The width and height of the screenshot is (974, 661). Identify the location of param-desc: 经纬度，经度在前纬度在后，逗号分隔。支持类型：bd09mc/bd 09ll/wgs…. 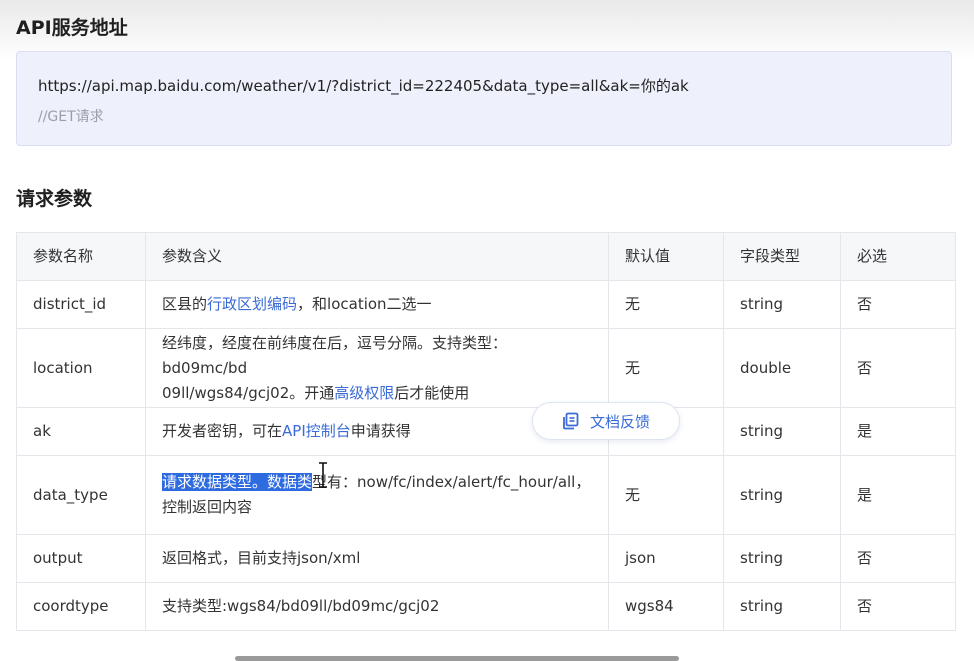
(377, 368).